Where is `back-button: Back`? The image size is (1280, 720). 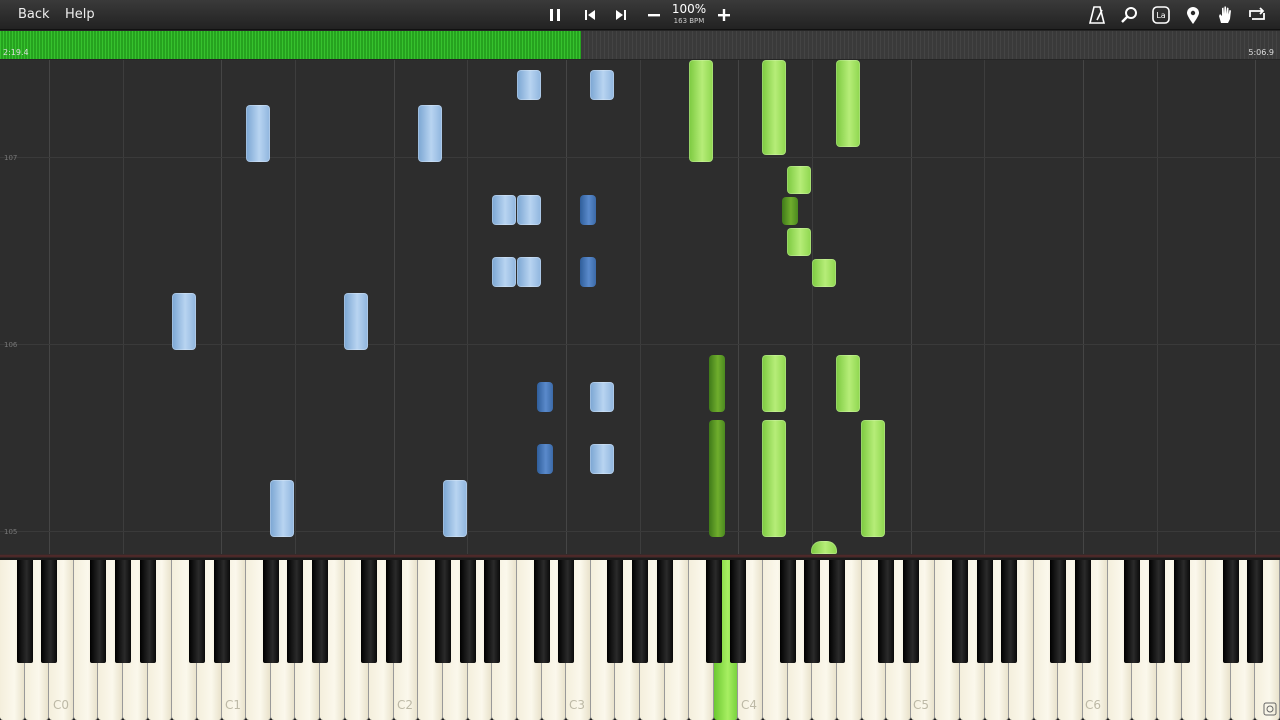 back-button: Back is located at coordinates (34, 14).